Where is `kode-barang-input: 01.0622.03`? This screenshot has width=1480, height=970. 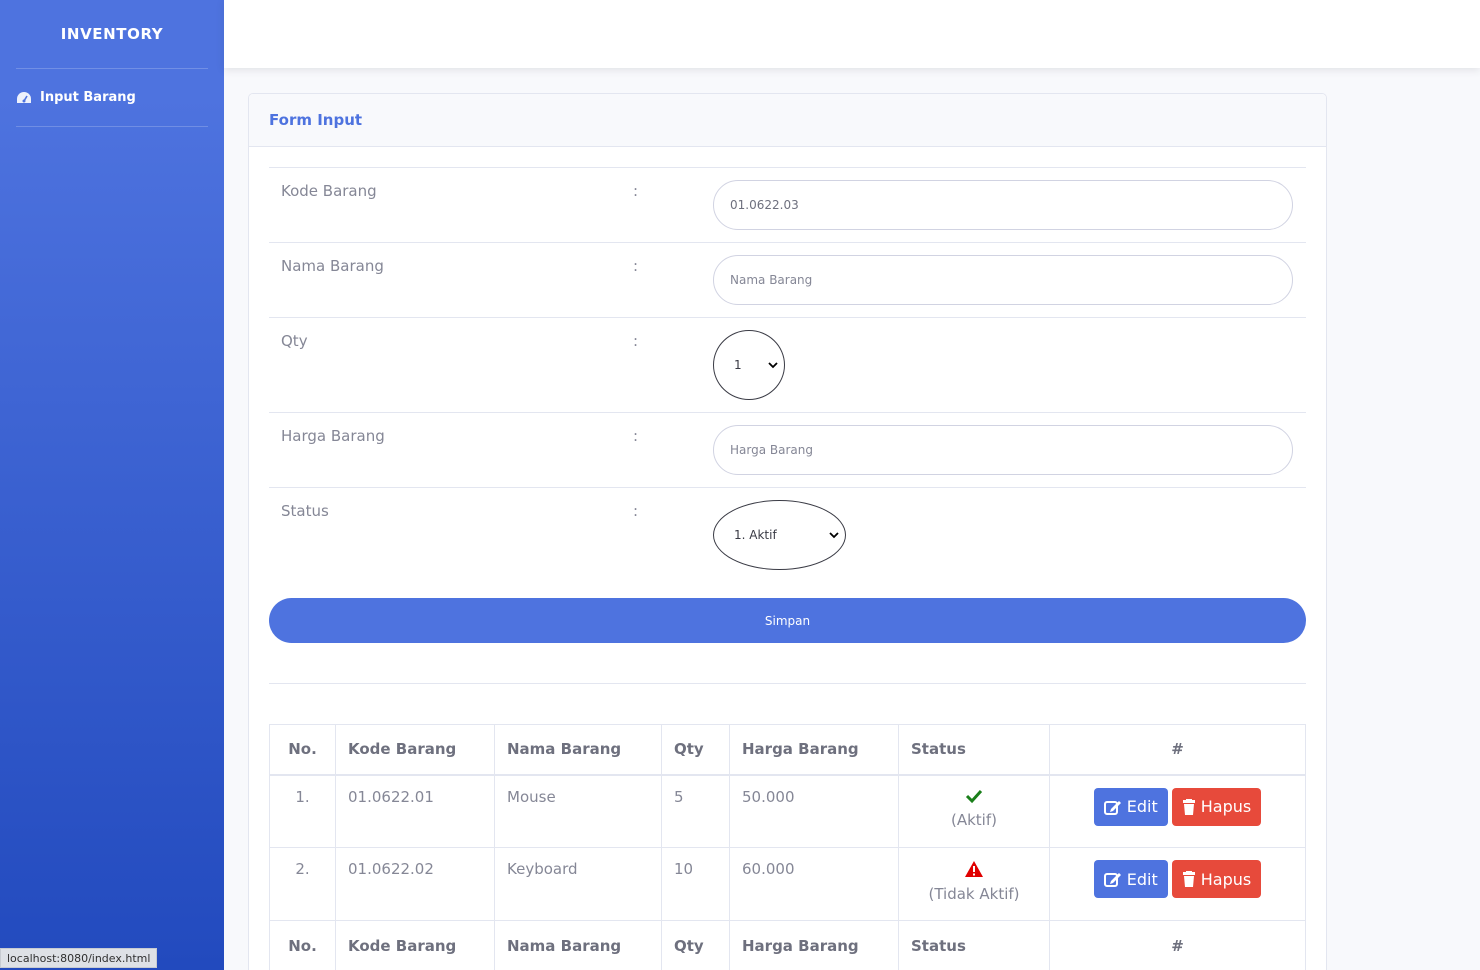 kode-barang-input: 01.0622.03 is located at coordinates (1003, 205).